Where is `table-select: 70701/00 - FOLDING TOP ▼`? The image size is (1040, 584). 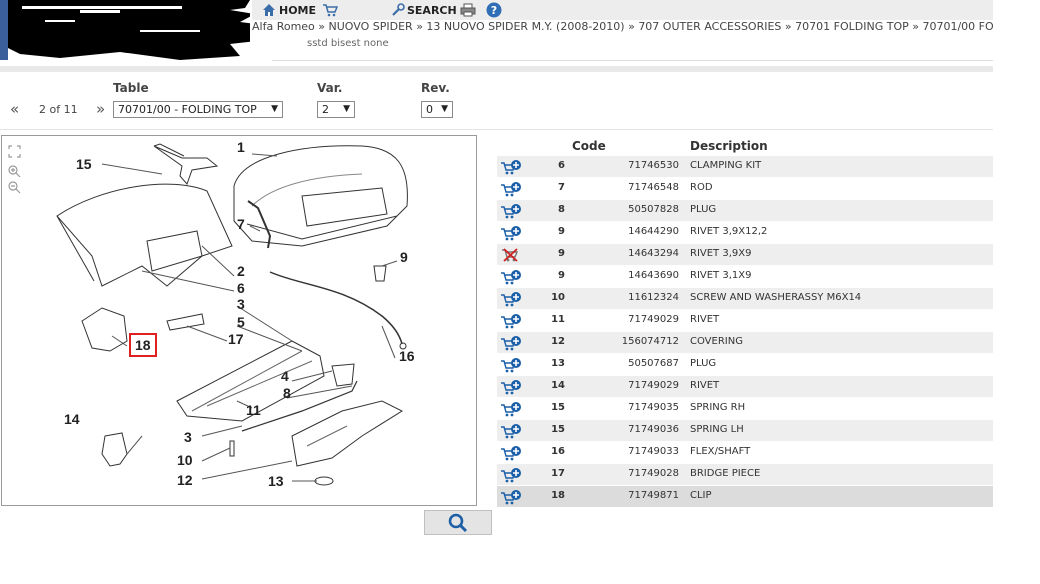 table-select: 70701/00 - FOLDING TOP ▼ is located at coordinates (198, 109).